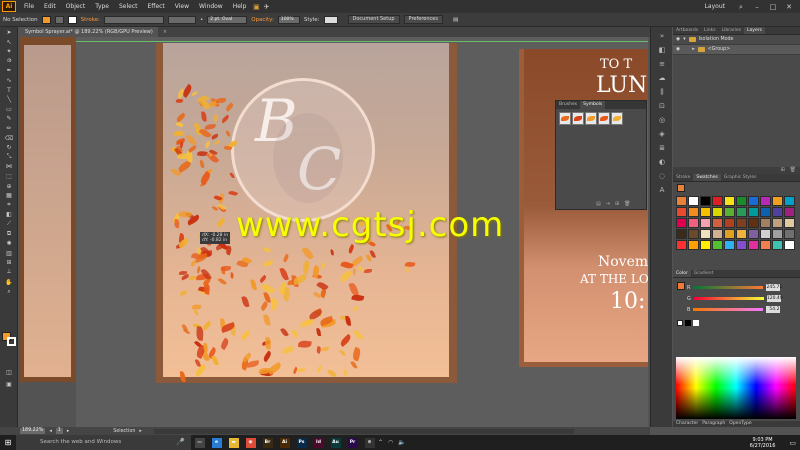 The width and height of the screenshot is (800, 450). Describe the element at coordinates (227, 19) in the screenshot. I see `stroke-profile-dropdown: 2 pt. Oval` at that location.